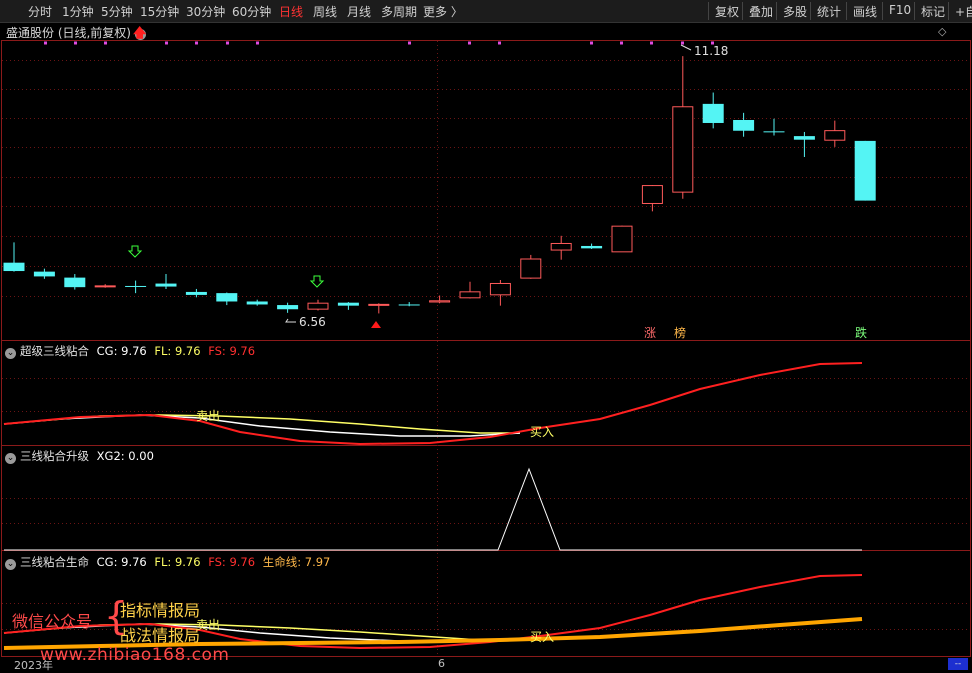  I want to click on watermark-site: www.zhibiao168.com, so click(135, 655).